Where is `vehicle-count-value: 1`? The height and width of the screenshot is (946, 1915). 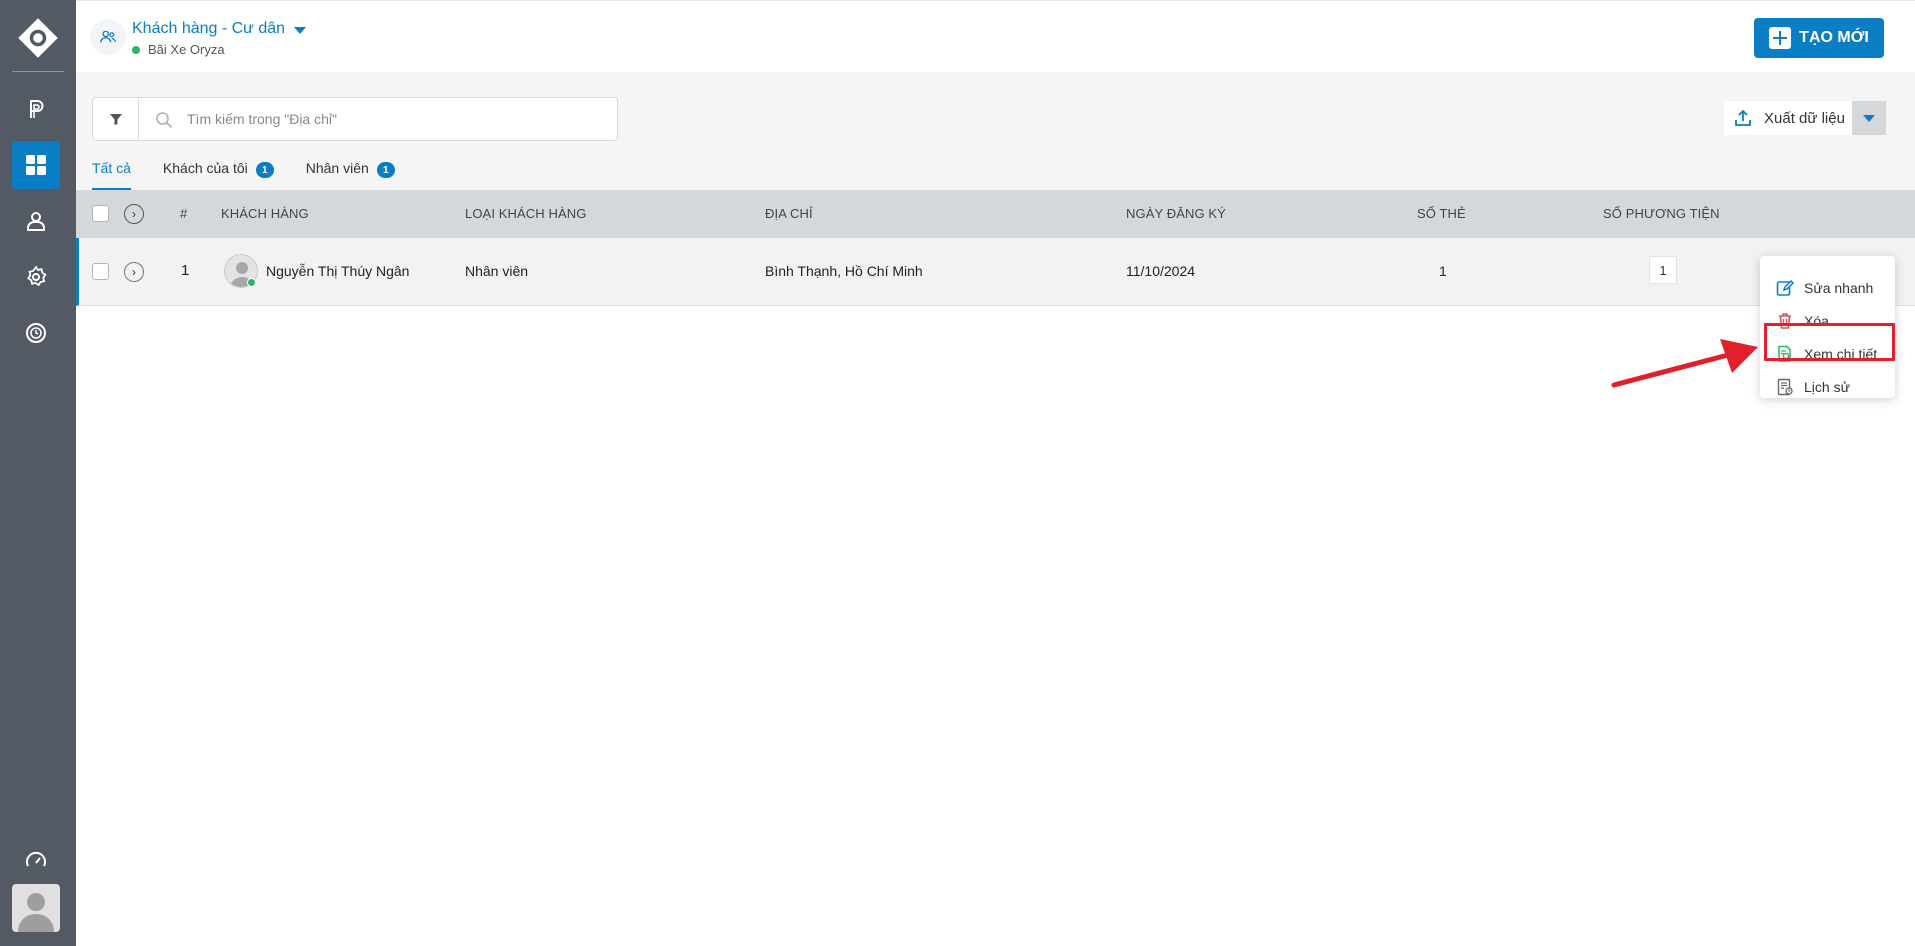
vehicle-count-value: 1 is located at coordinates (1663, 270).